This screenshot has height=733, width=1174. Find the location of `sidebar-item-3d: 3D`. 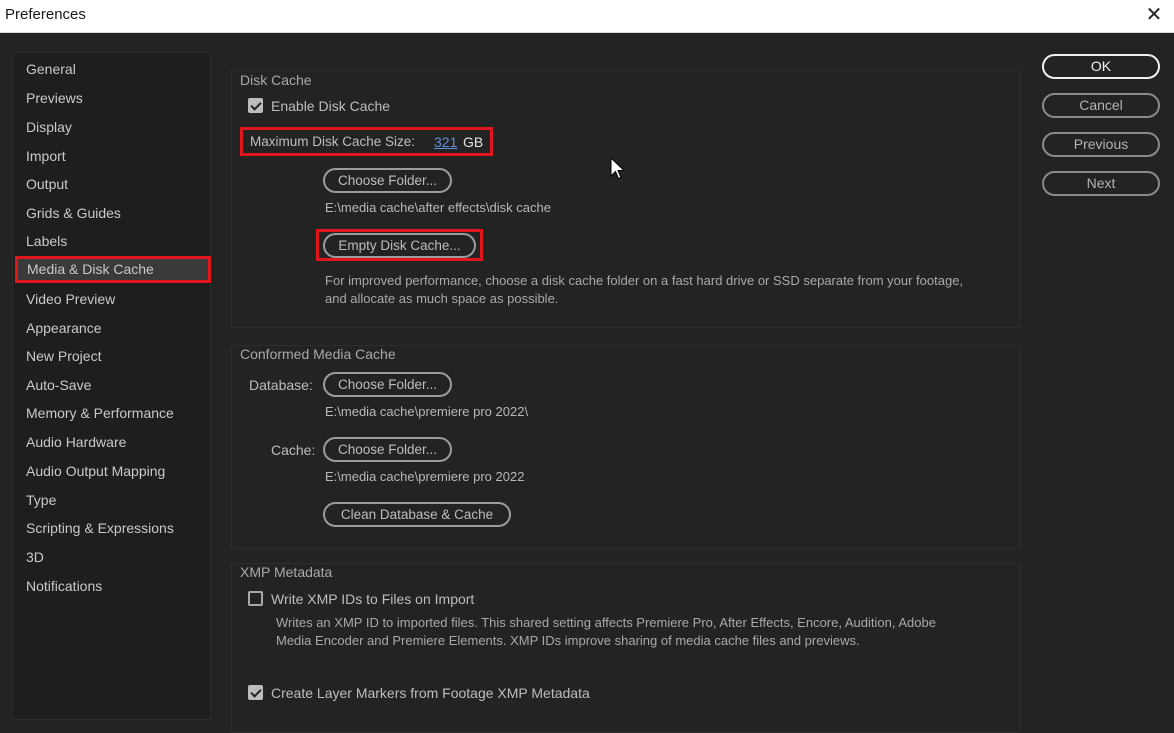

sidebar-item-3d: 3D is located at coordinates (111, 557).